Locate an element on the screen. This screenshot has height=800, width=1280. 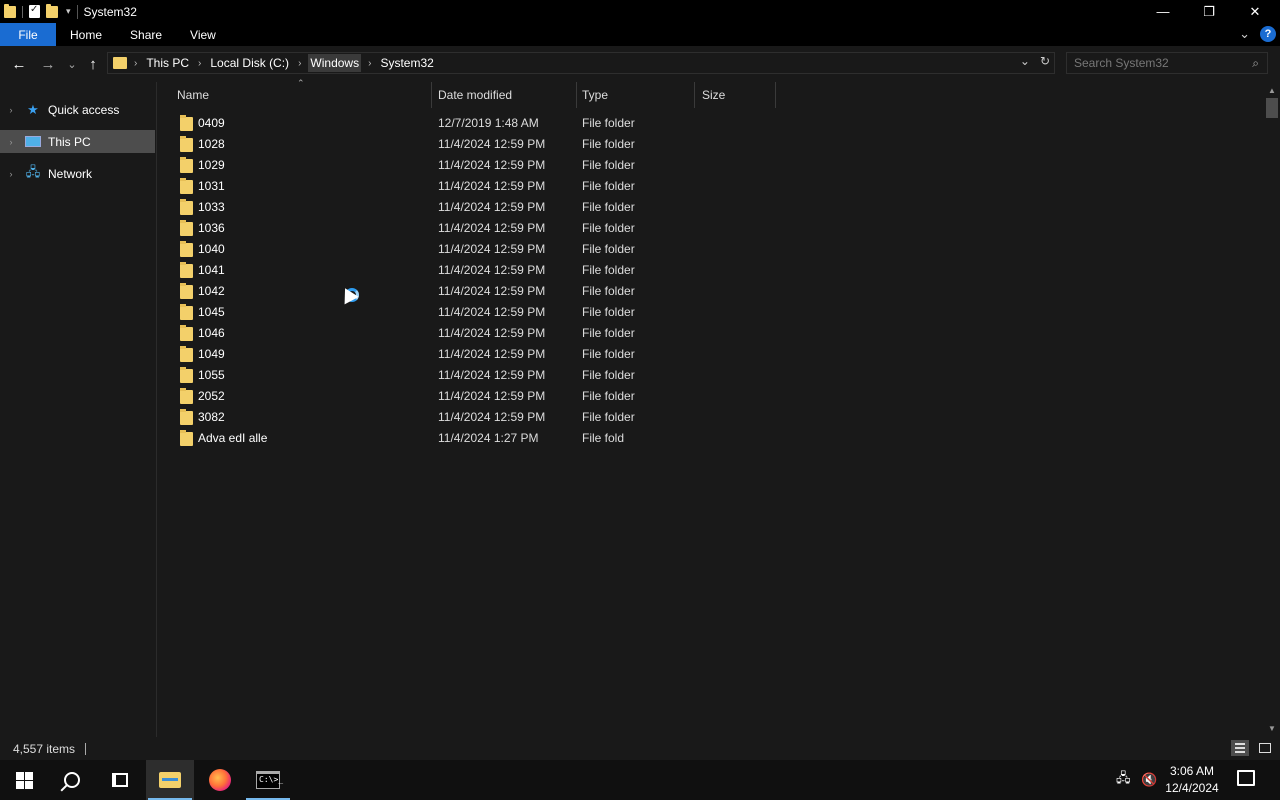
file-row: 0409 12/7/2019 1:48 AM File folder is located at coordinates (708, 123).